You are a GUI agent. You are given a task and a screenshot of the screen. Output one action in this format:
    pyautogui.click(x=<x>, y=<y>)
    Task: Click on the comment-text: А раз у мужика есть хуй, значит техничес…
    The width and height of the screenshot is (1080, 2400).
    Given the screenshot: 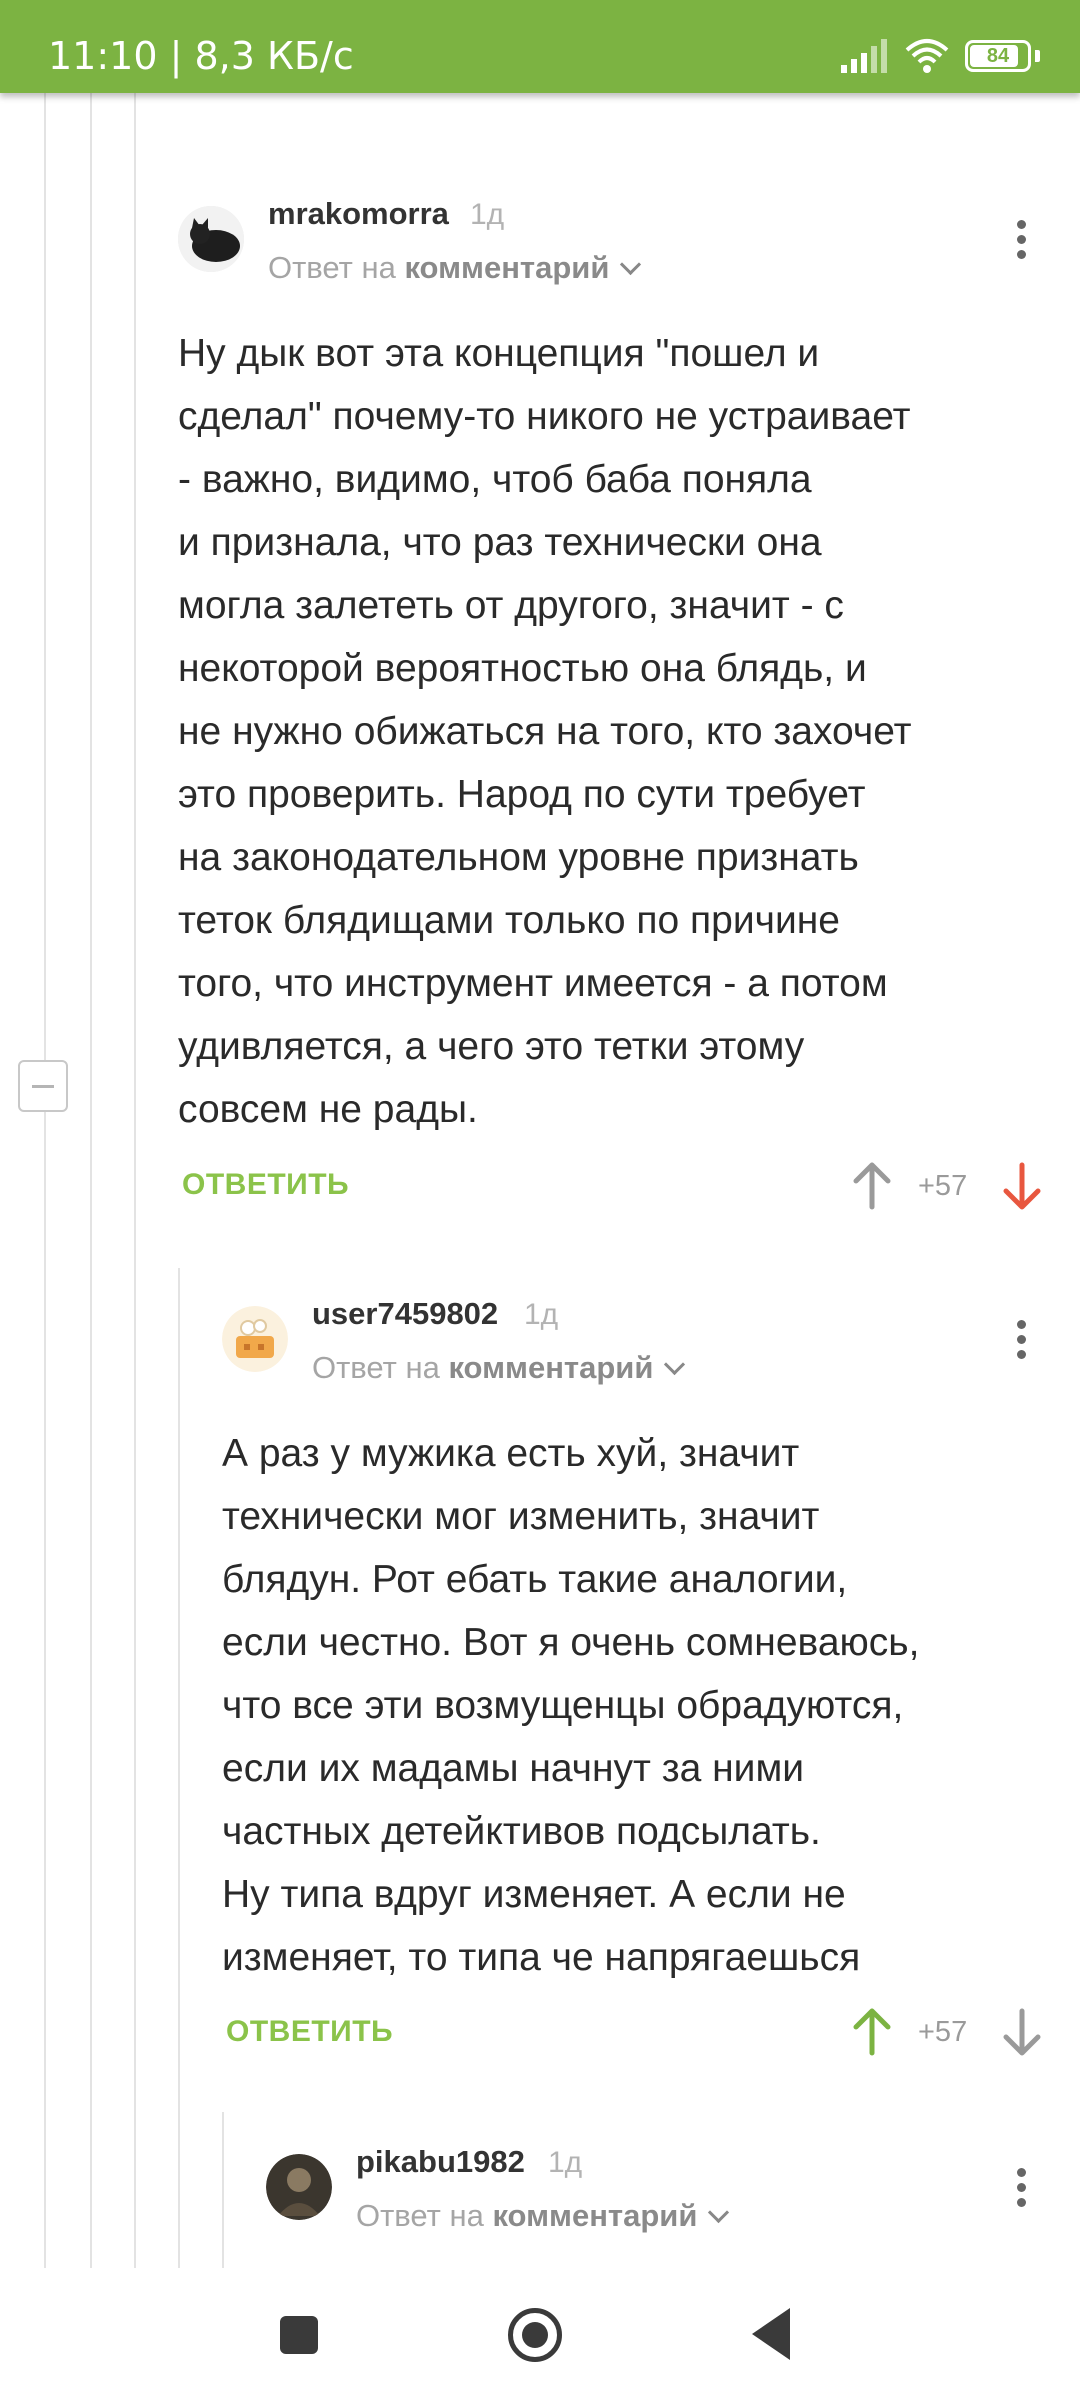 What is the action you would take?
    pyautogui.click(x=571, y=1705)
    